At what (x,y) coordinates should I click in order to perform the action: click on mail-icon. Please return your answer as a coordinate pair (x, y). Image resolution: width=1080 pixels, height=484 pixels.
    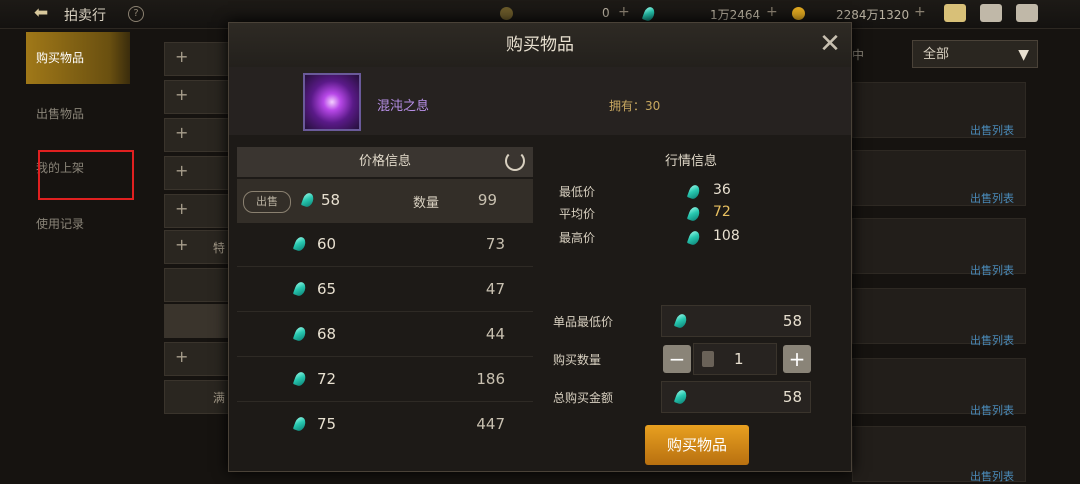
    Looking at the image, I should click on (991, 13).